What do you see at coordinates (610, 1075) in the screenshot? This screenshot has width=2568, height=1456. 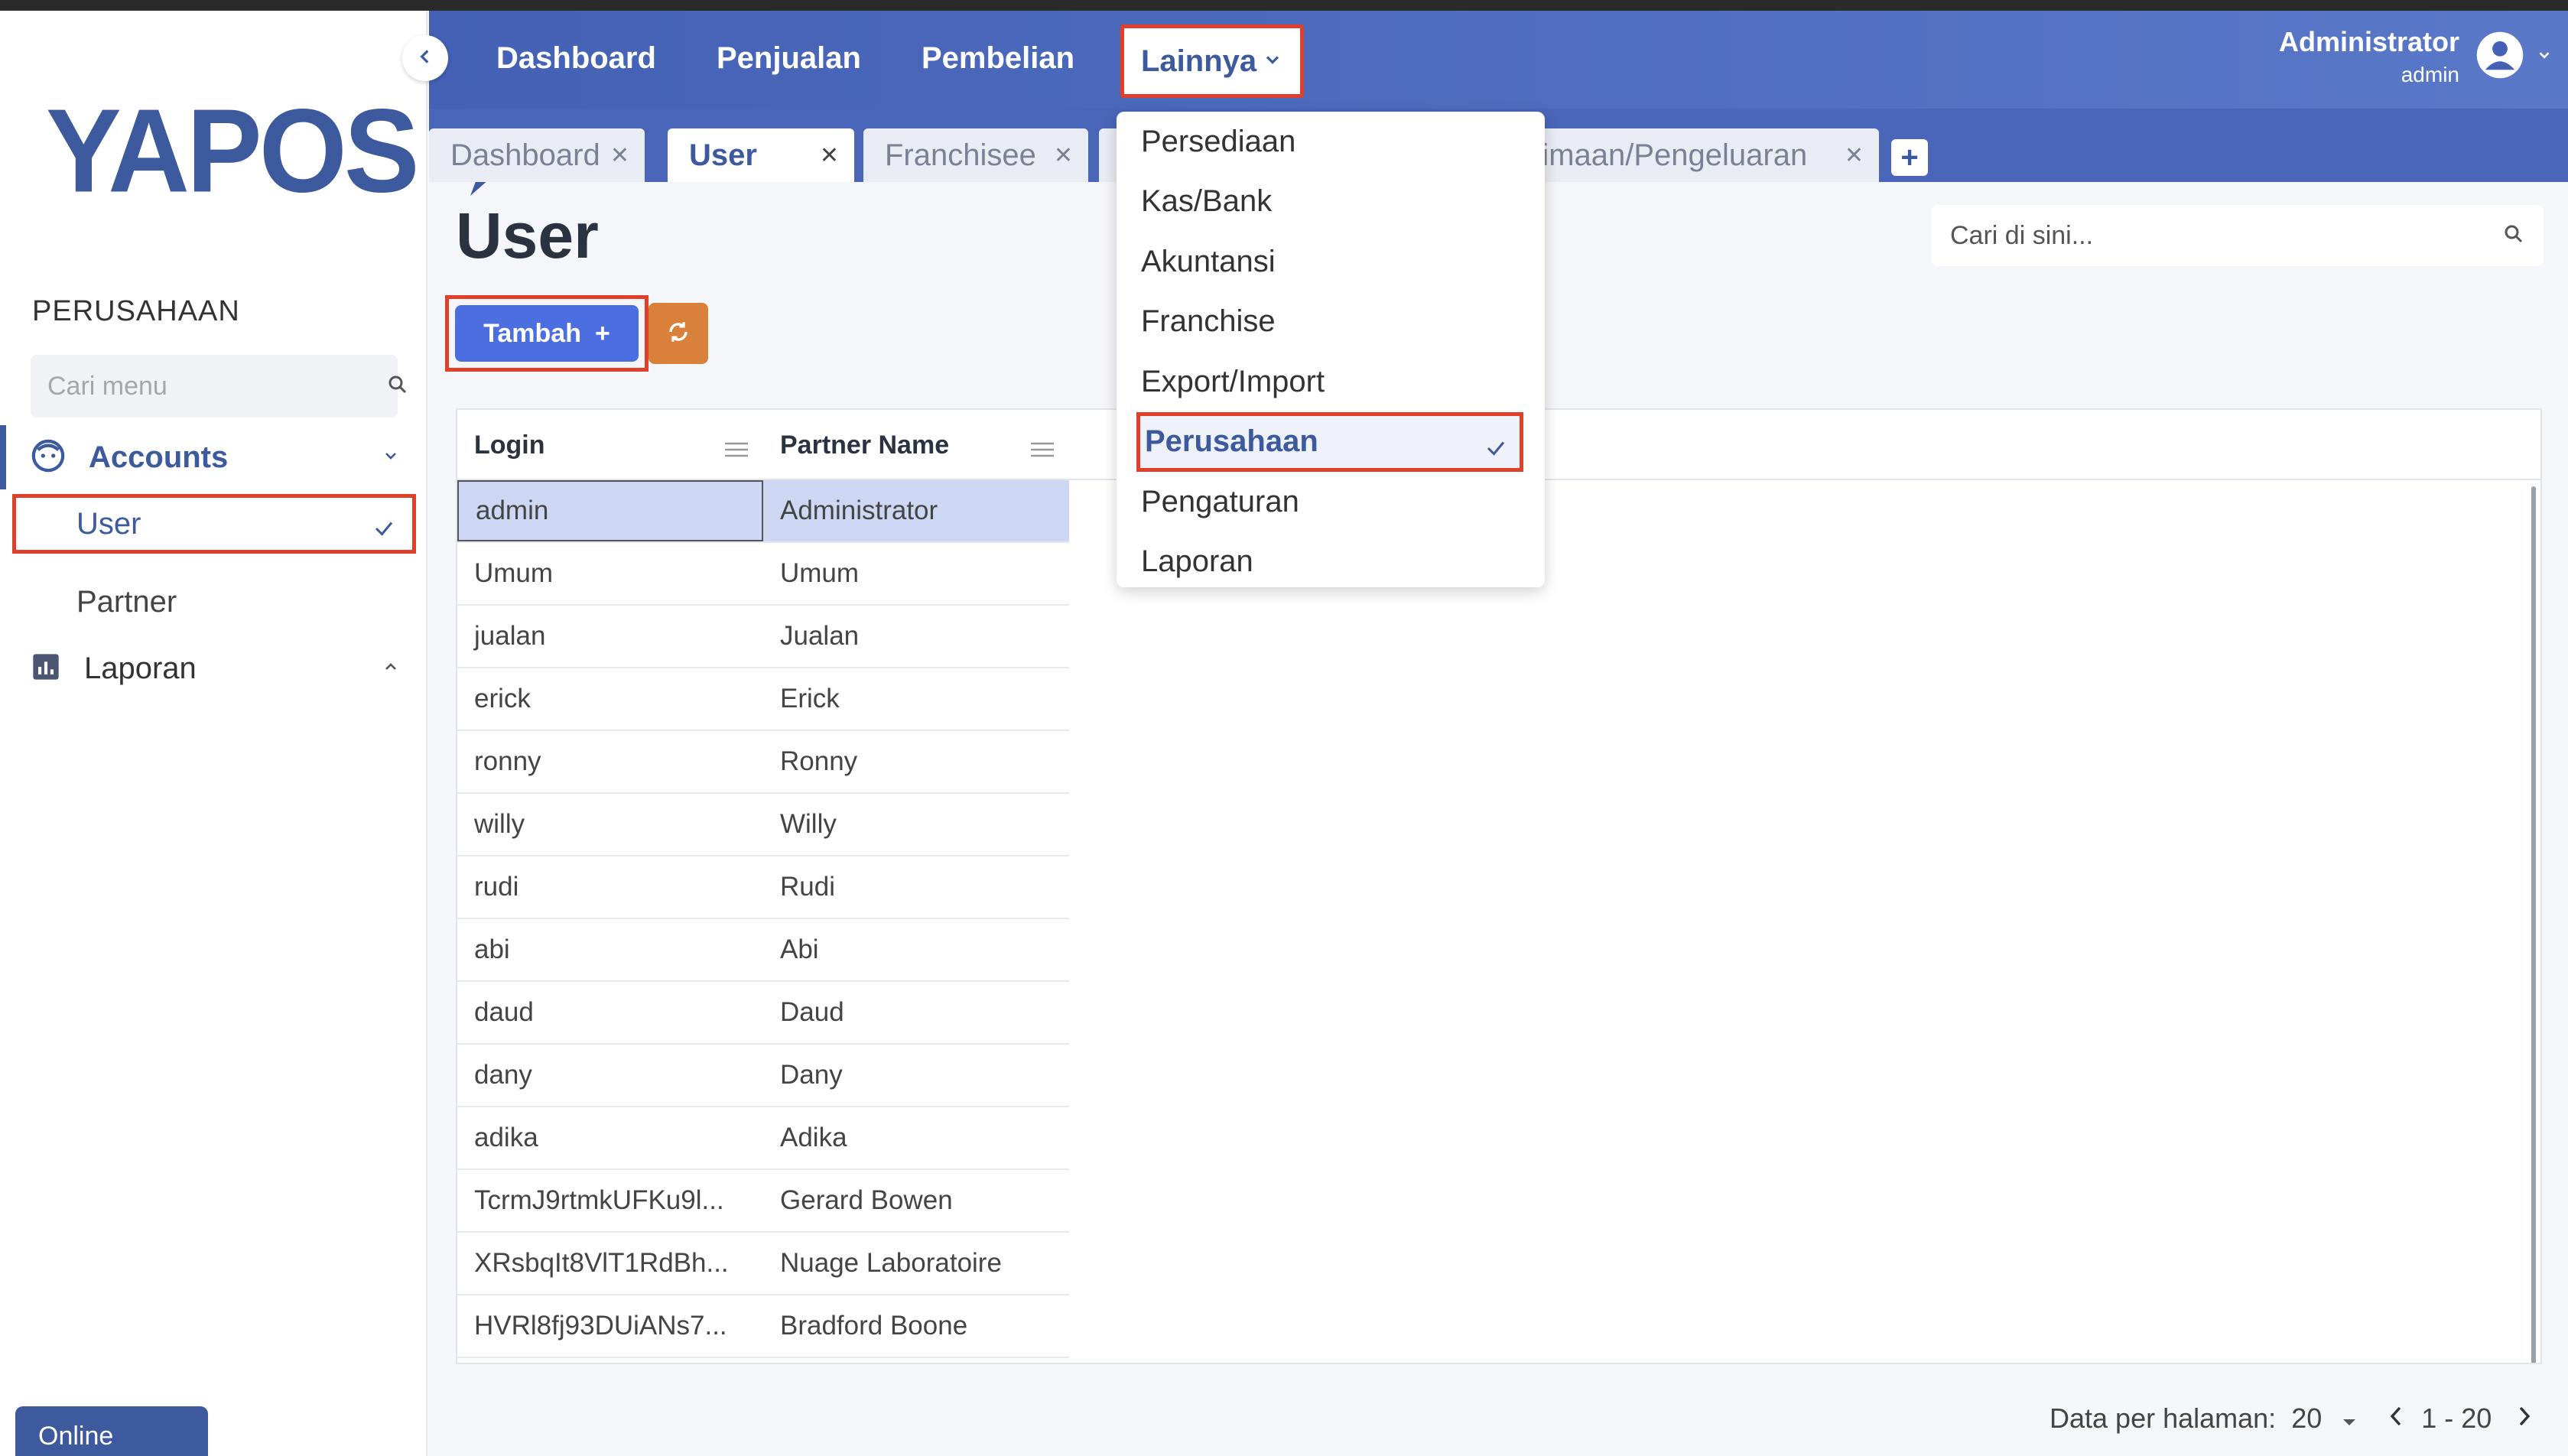 I see `cell-login: dany` at bounding box center [610, 1075].